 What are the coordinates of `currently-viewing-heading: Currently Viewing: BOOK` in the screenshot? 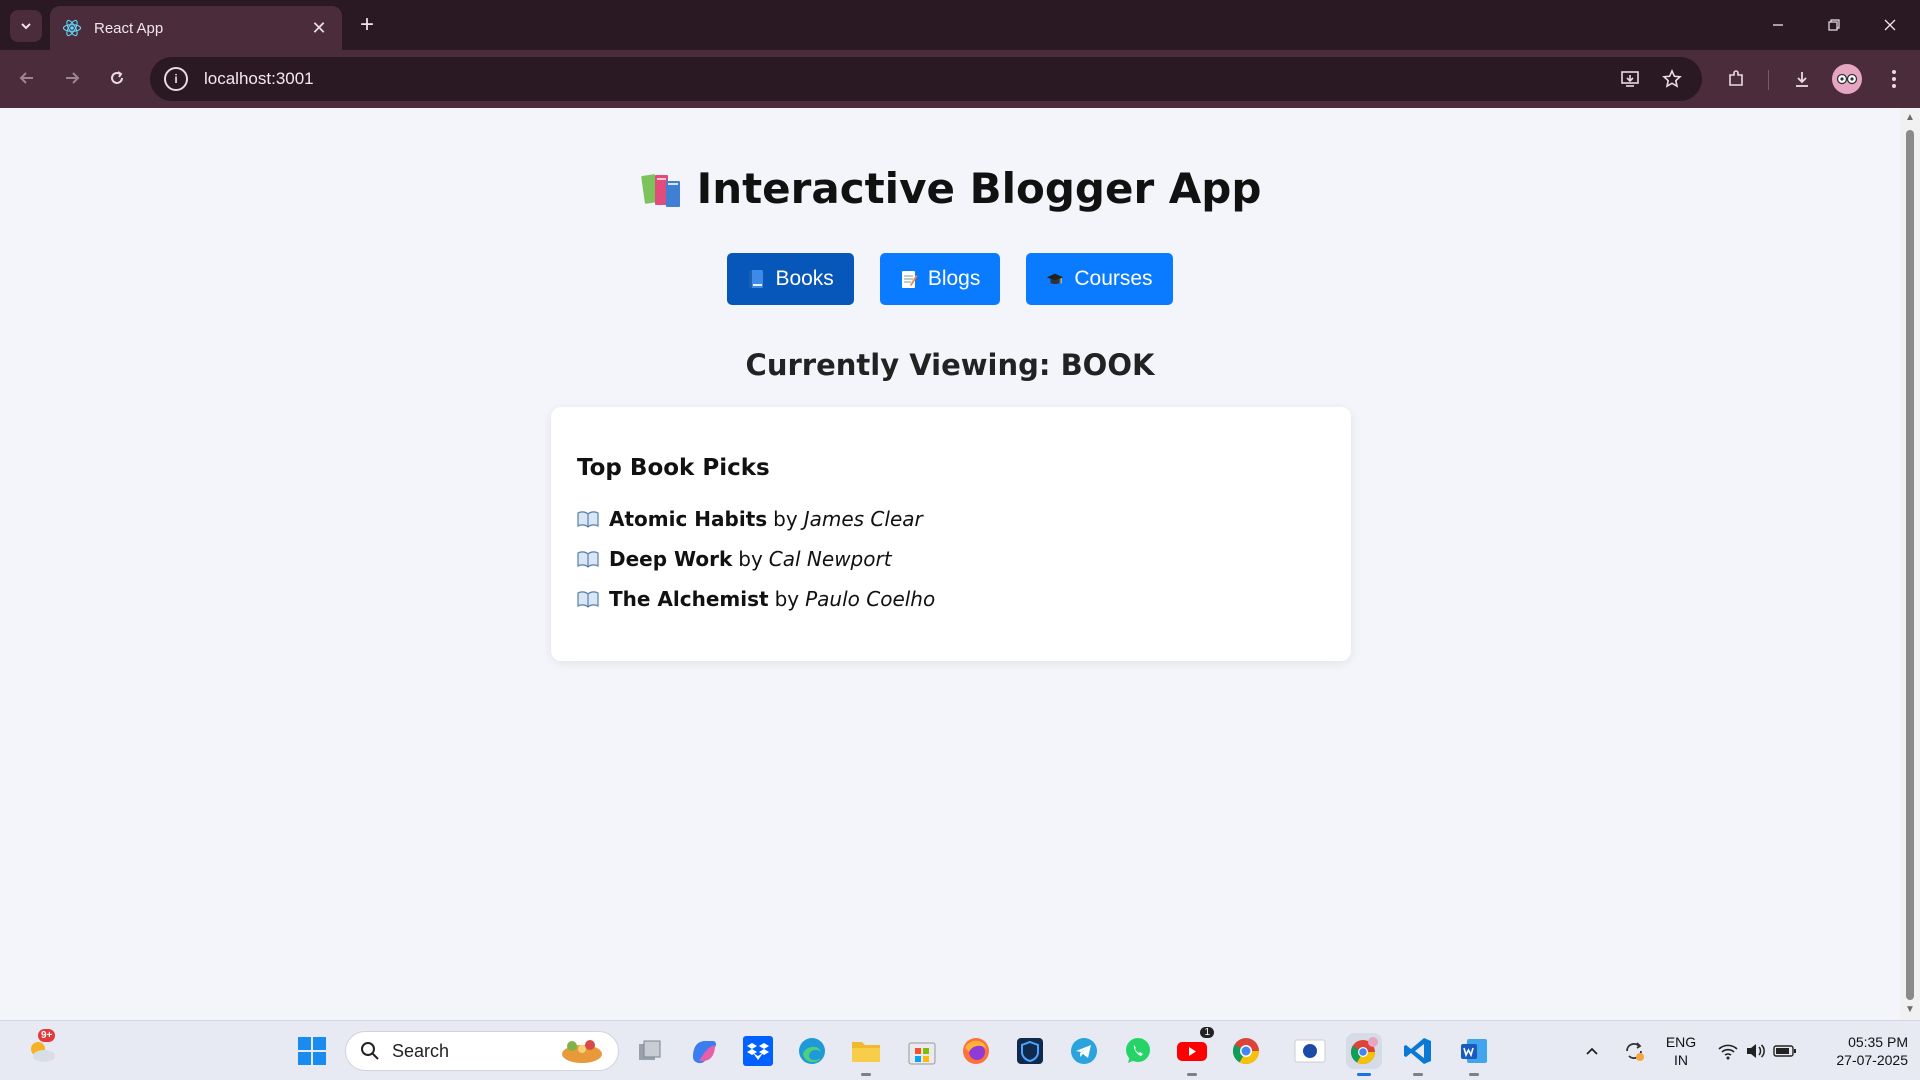 It's located at (950, 365).